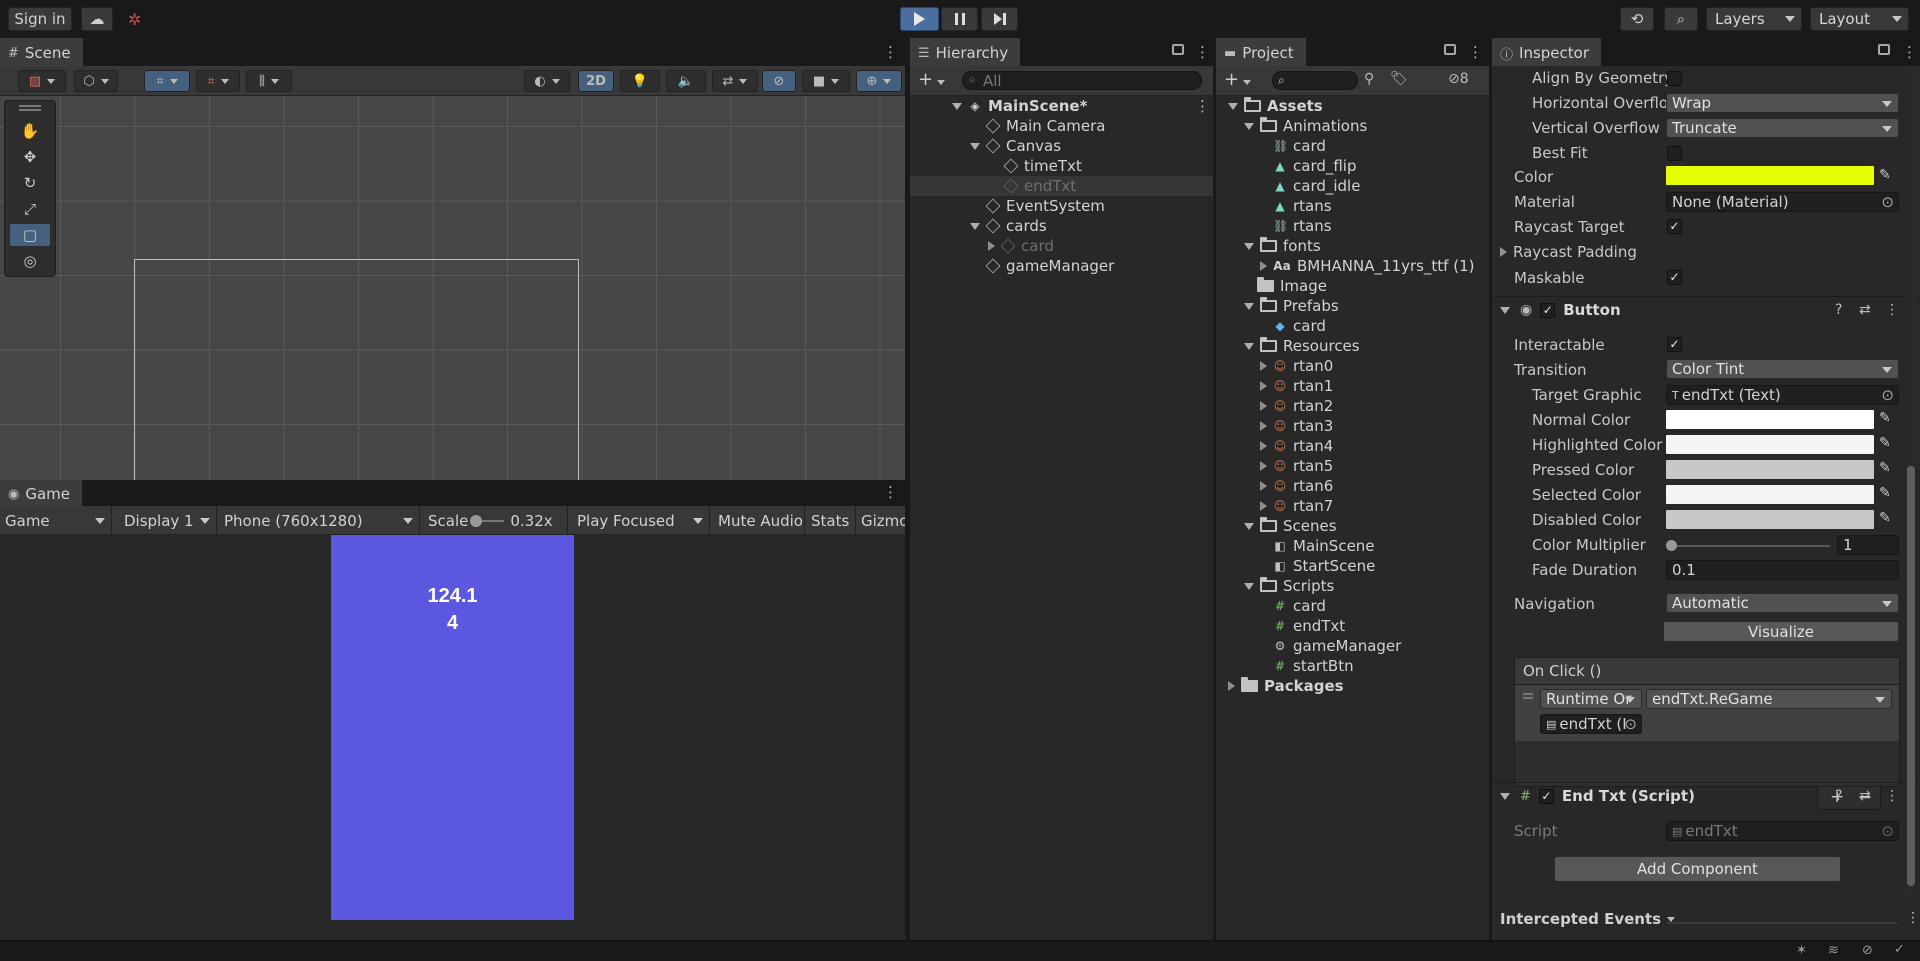 The height and width of the screenshot is (961, 1920). Describe the element at coordinates (1369, 79) in the screenshot. I see `search-by-type-icon: ⚲` at that location.